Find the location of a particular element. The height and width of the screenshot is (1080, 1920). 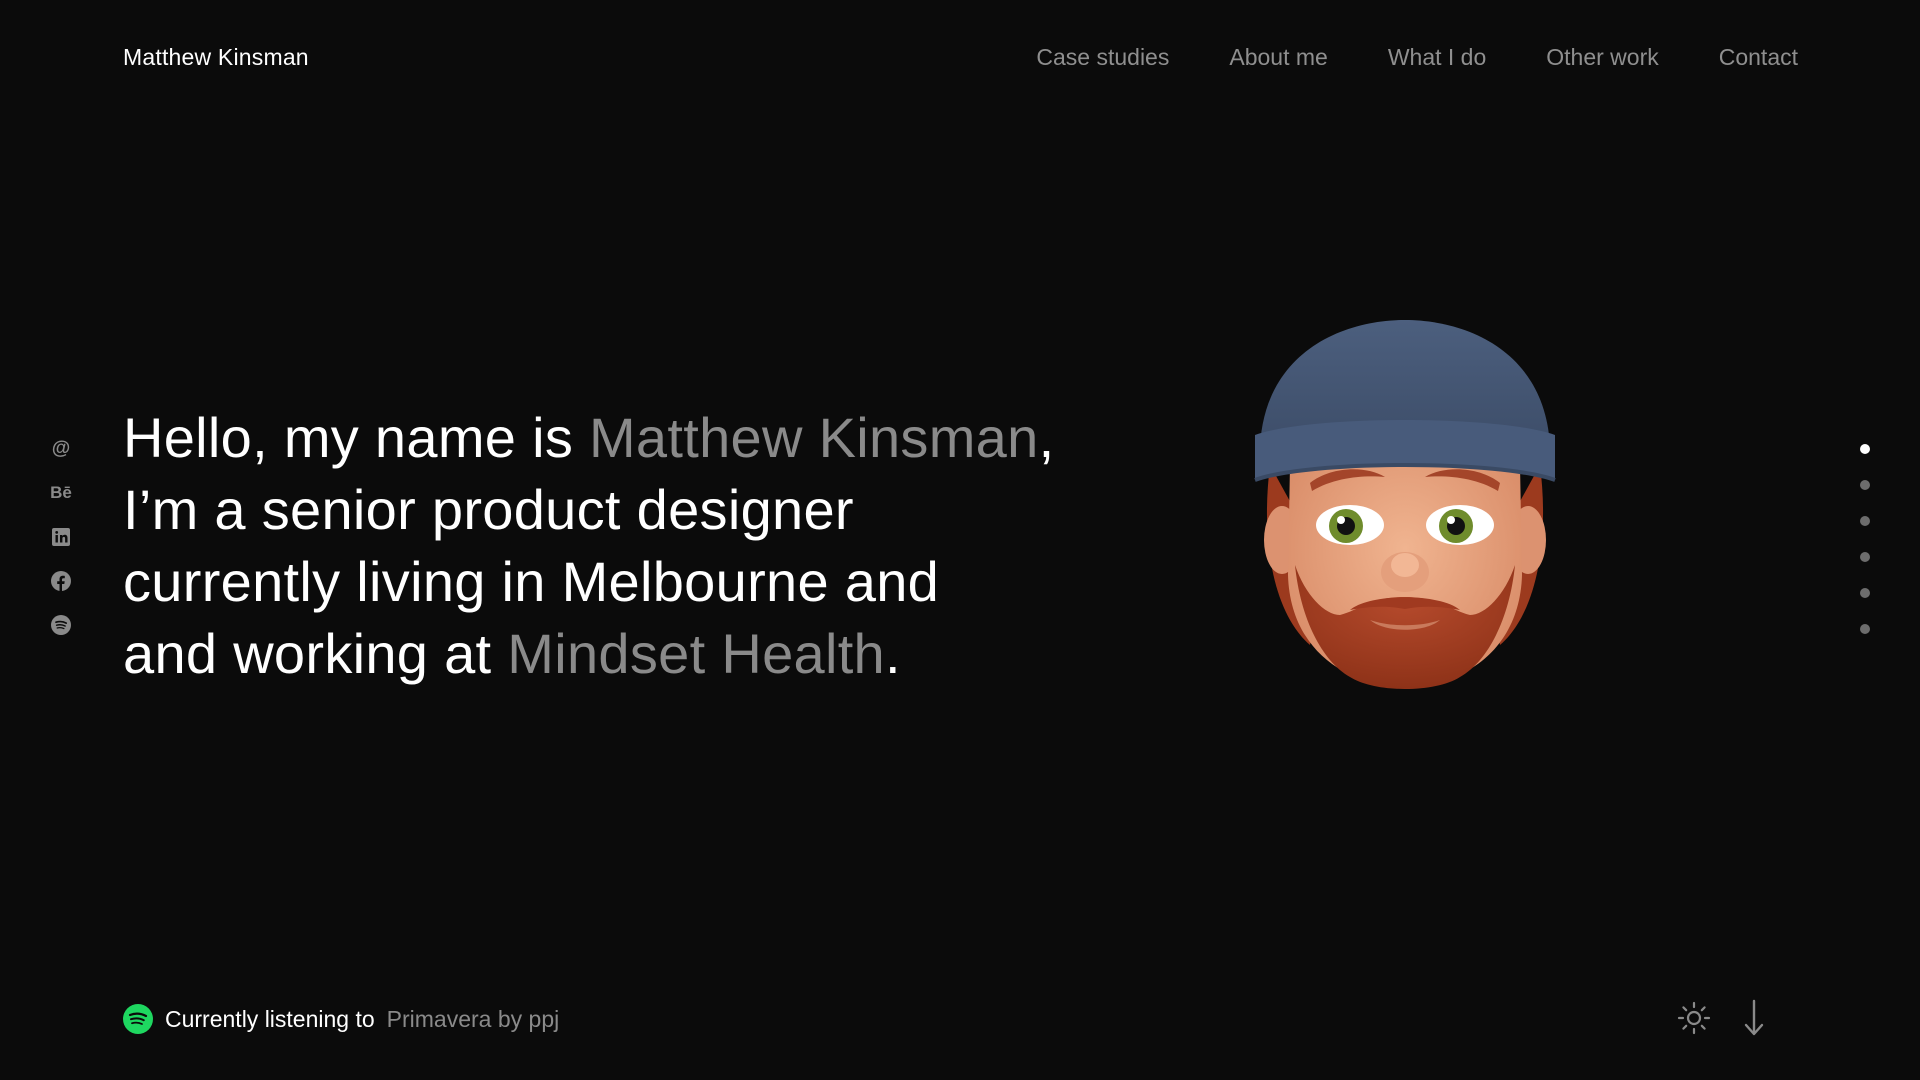

linkedin-icon is located at coordinates (61, 537).